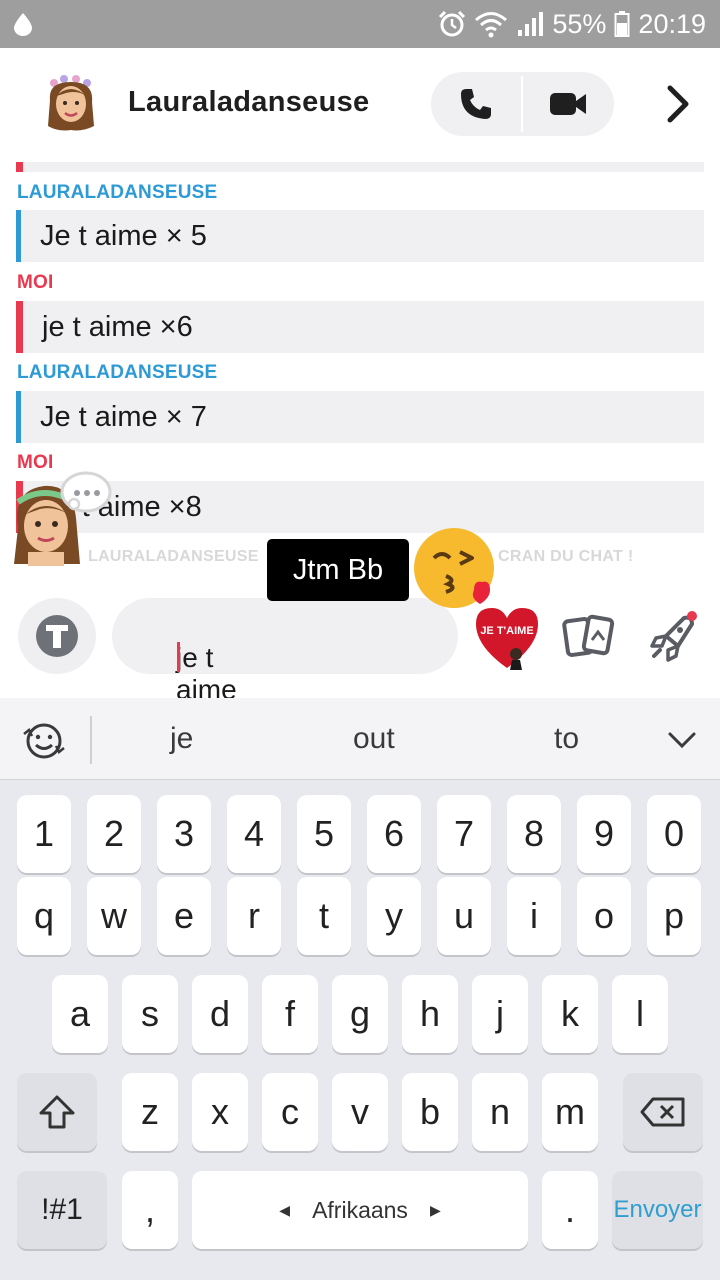  I want to click on key-0: 0, so click(674, 834).